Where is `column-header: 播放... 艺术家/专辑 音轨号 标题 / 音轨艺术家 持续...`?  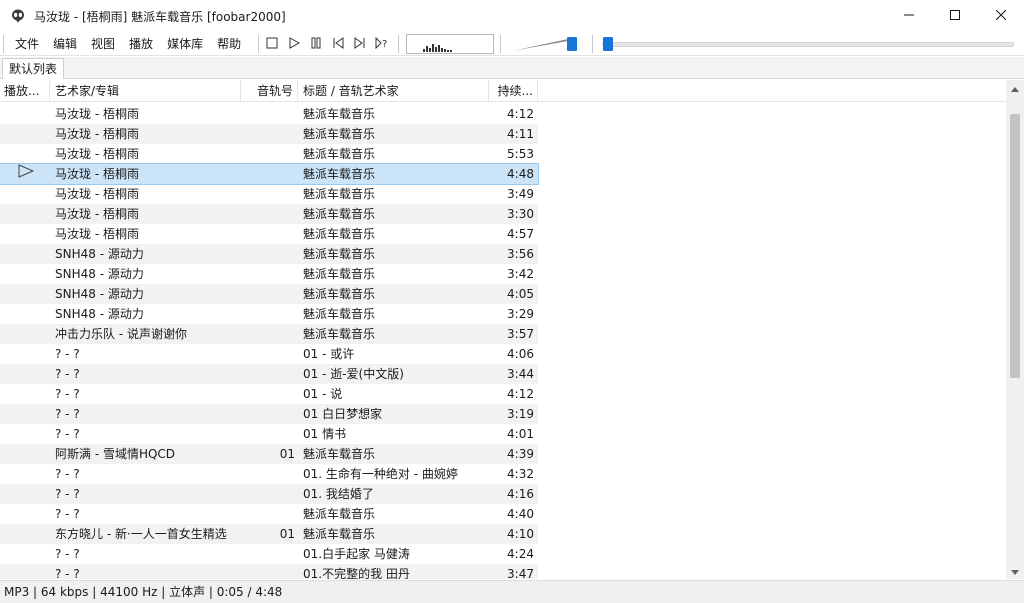 column-header: 播放... 艺术家/专辑 音轨号 标题 / 音轨艺术家 持续... is located at coordinates (503, 91).